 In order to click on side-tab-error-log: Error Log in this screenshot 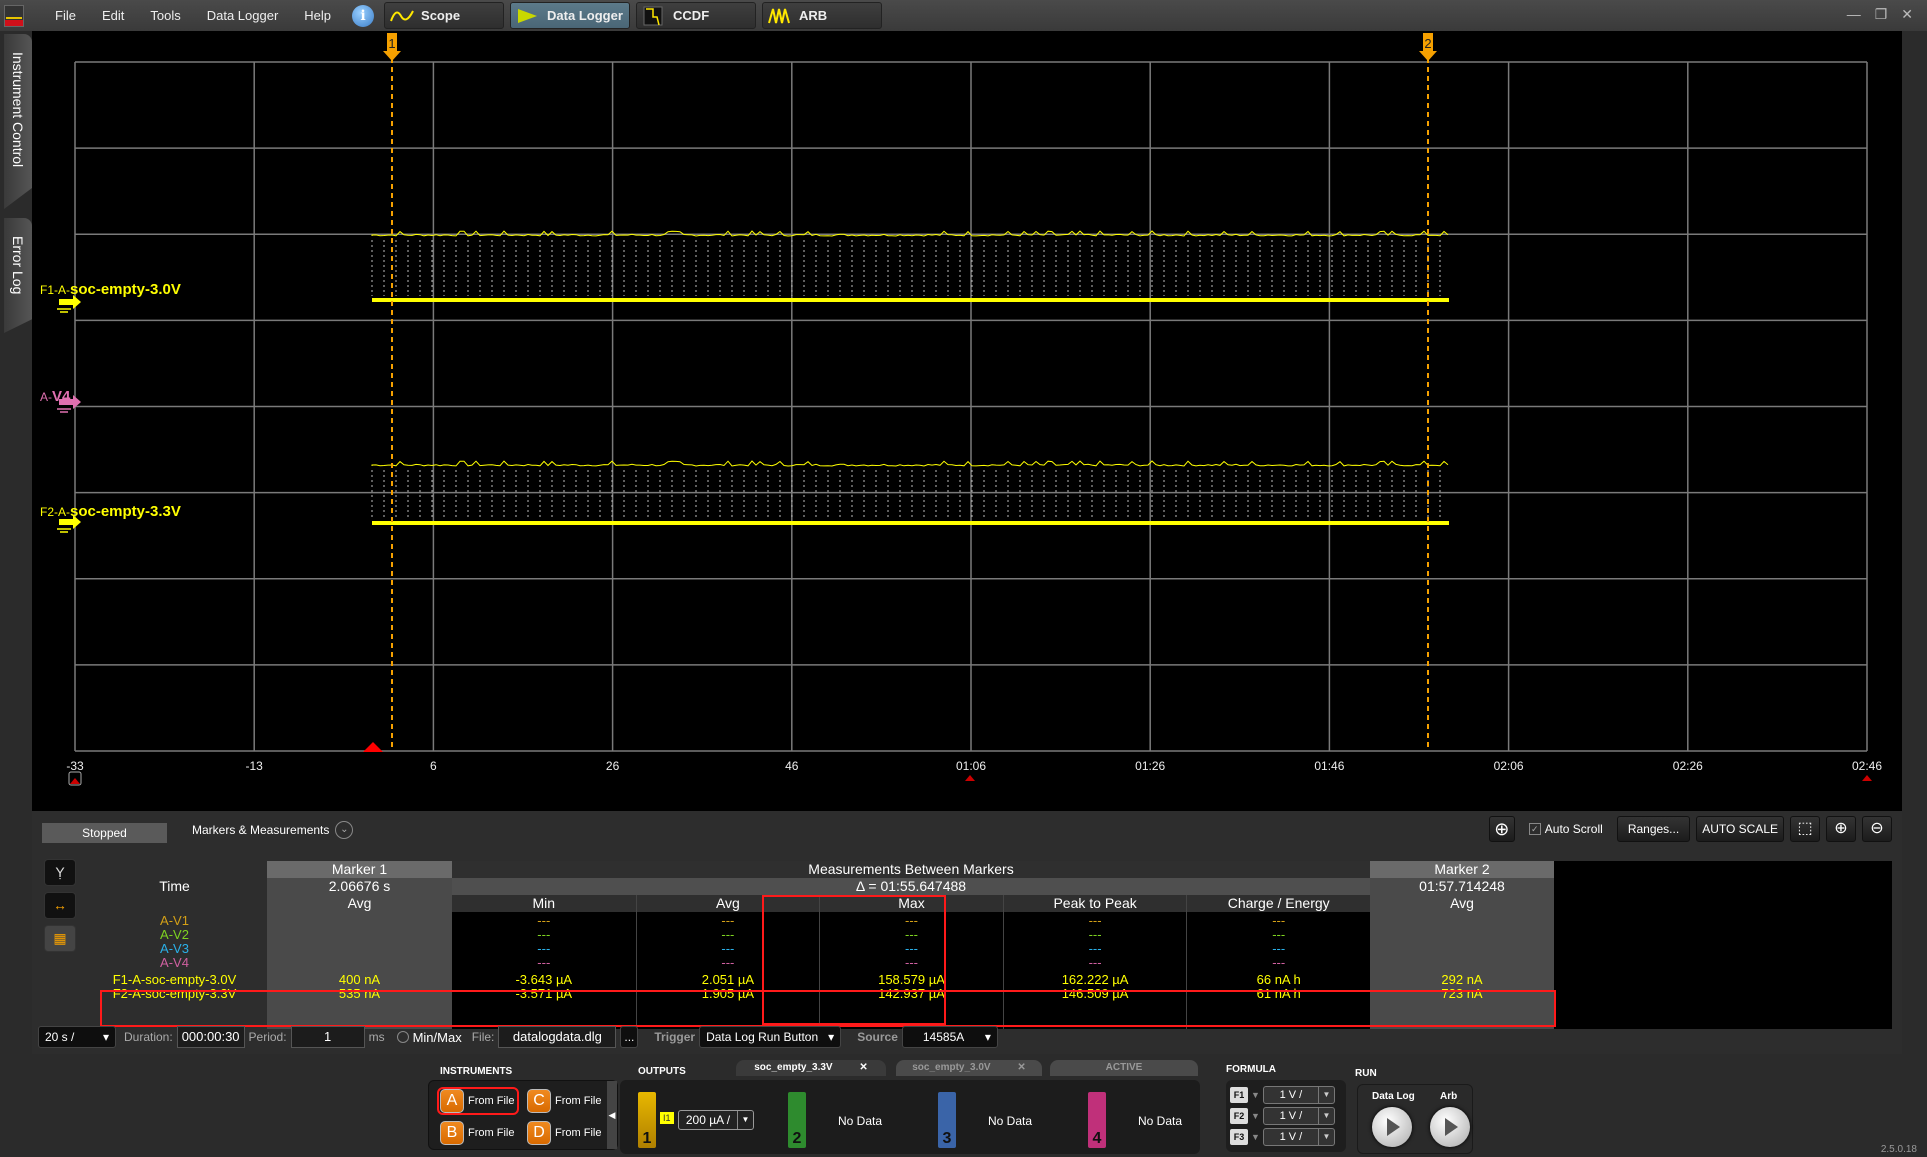, I will do `click(18, 275)`.